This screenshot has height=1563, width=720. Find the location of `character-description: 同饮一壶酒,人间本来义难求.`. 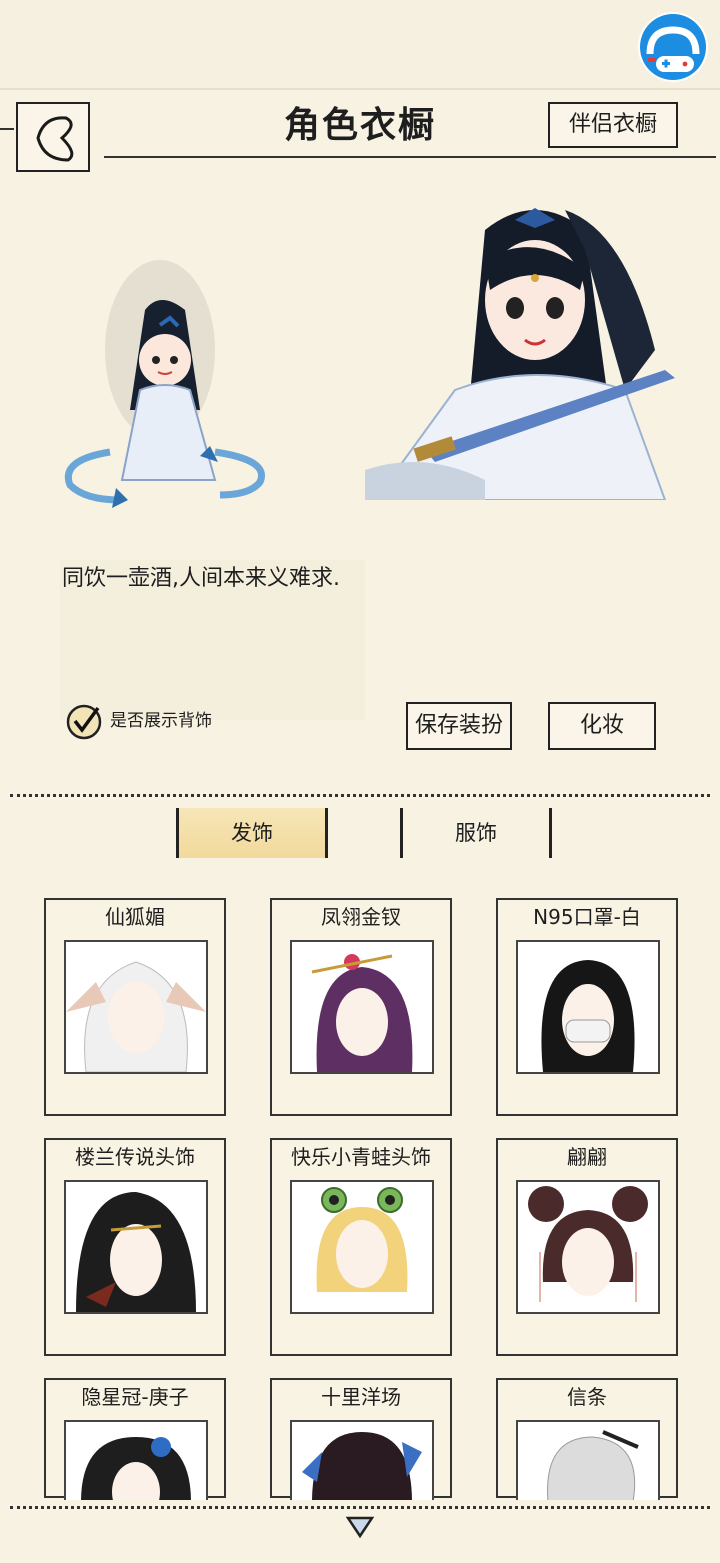

character-description: 同饮一壶酒,人间本来义难求. is located at coordinates (201, 578).